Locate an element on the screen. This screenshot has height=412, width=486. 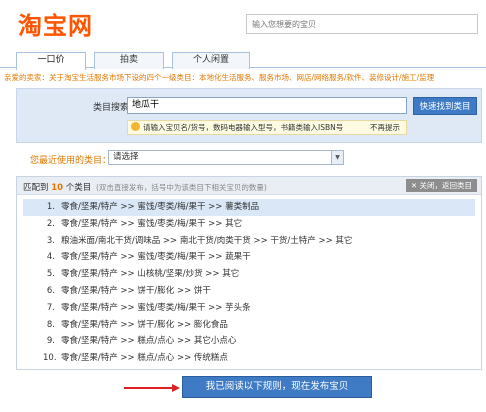
search-tip-text: 请输入宝贝名/货号，数码电器输入型号，书籍类输入ISBN号 is located at coordinates (243, 127).